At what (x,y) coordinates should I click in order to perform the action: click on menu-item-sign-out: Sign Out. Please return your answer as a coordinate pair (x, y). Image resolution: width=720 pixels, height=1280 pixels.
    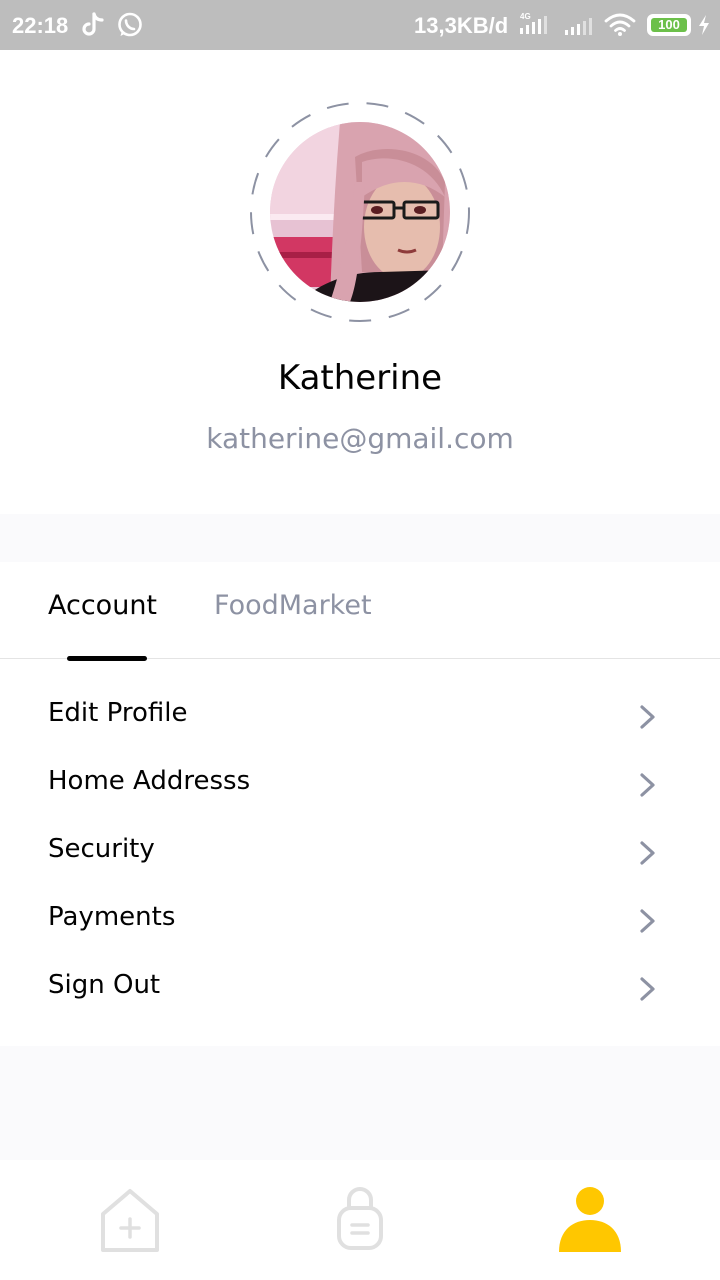
    Looking at the image, I should click on (360, 988).